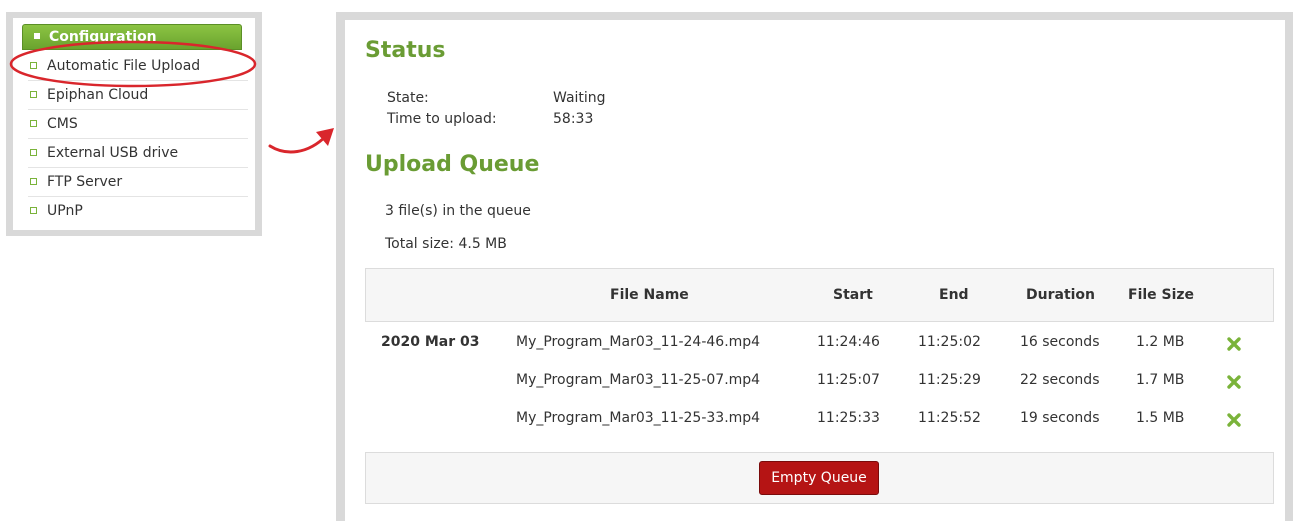  I want to click on empty-queue-button: Empty Queue, so click(819, 478).